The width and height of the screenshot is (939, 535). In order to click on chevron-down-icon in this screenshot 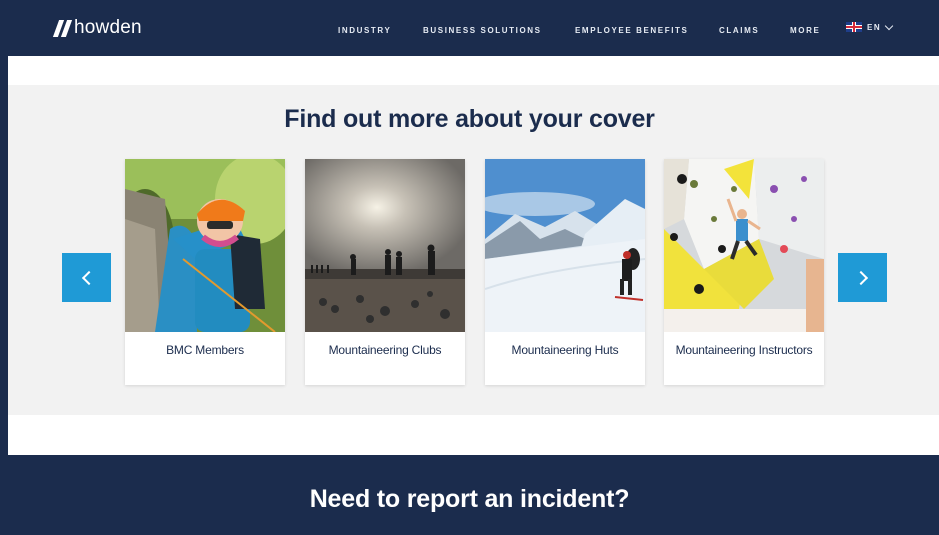, I will do `click(889, 25)`.